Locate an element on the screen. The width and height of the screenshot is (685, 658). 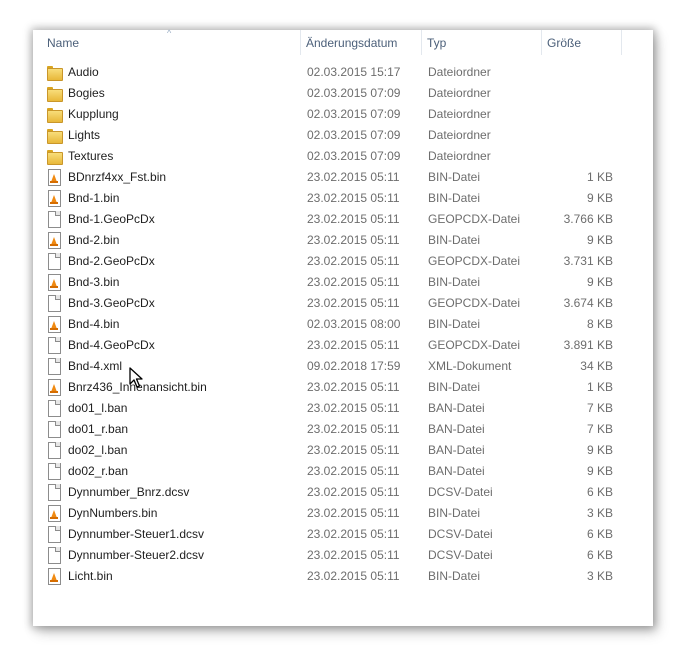
file-row: Licht.bin 23.02.2015 05:11 BIN-Datei 3 KB is located at coordinates (343, 575).